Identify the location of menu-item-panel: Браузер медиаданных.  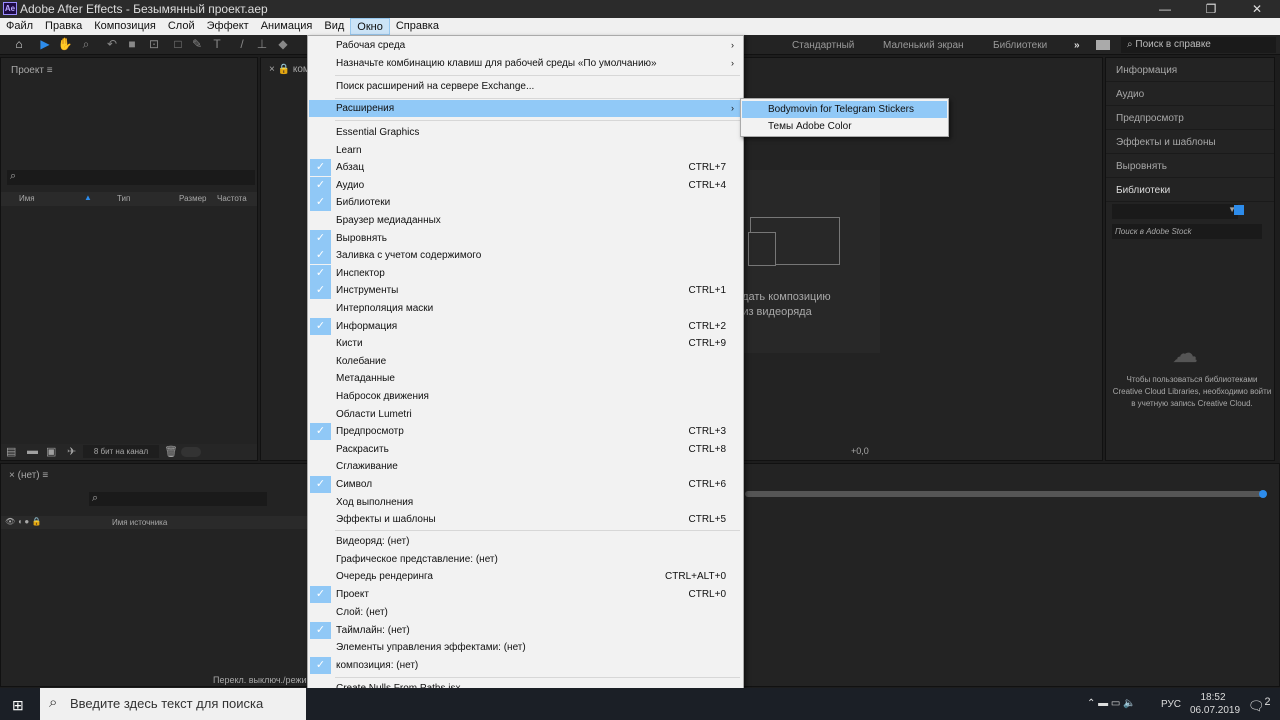
(525, 220).